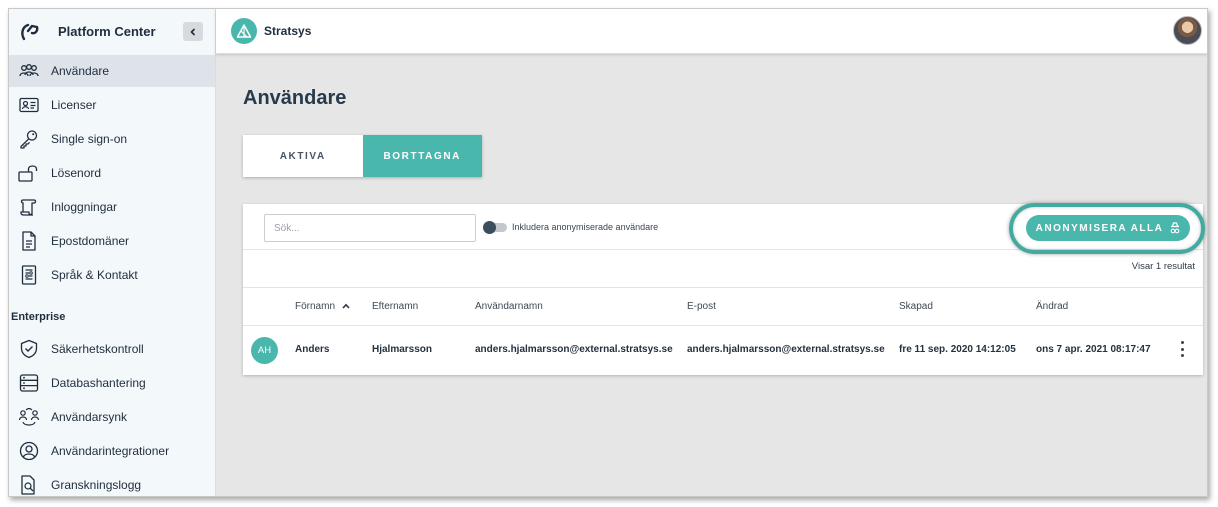 The image size is (1218, 507). I want to click on sidebar-item-sakerhetskontroll: Säkerhetskontroll, so click(112, 349).